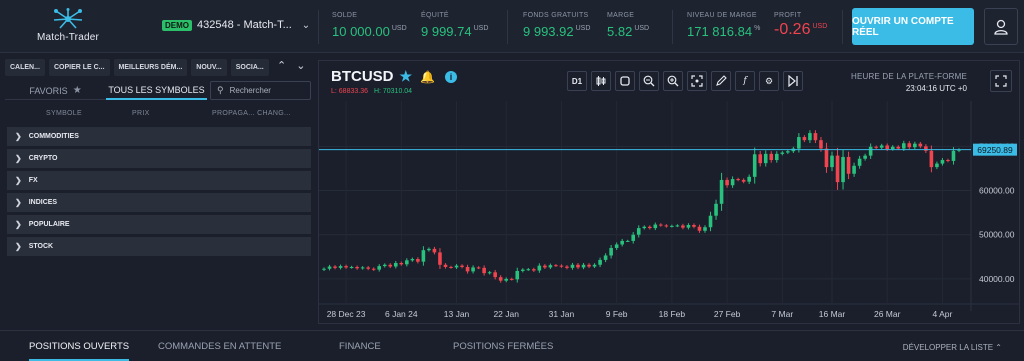 The image size is (1024, 361). I want to click on stat-label: ÉQUITÉ, so click(435, 15).